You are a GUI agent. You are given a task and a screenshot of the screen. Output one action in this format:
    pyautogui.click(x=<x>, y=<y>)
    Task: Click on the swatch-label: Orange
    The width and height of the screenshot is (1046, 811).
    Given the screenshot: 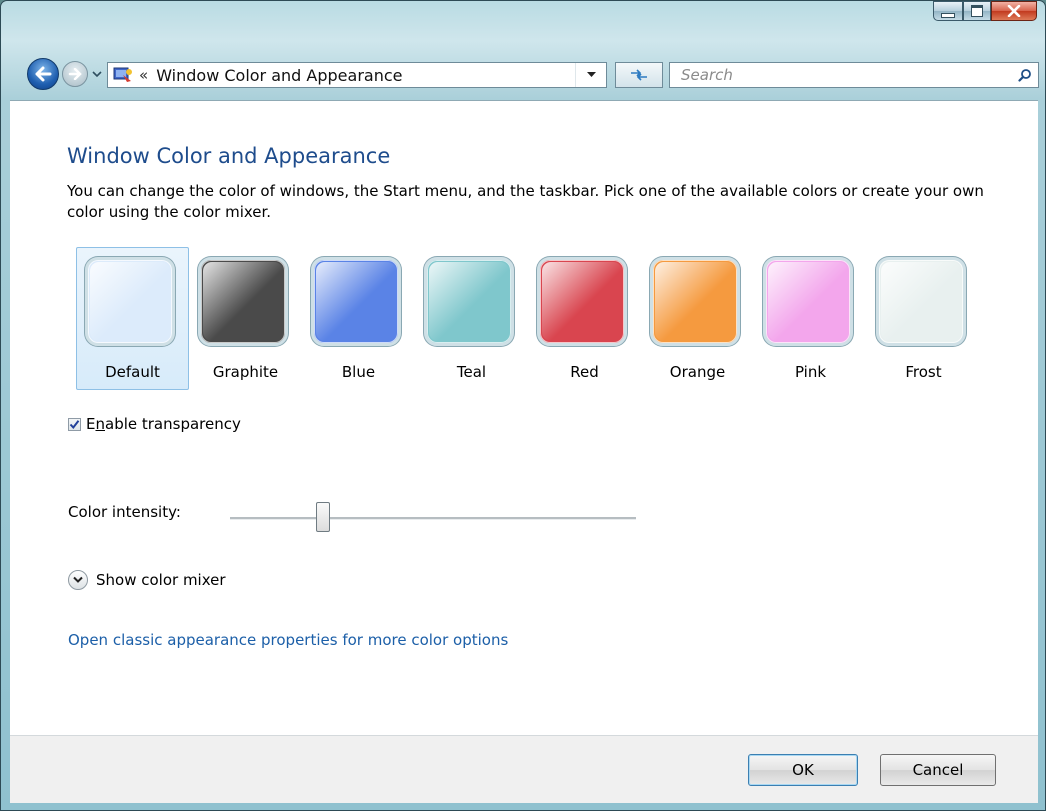 What is the action you would take?
    pyautogui.click(x=697, y=372)
    